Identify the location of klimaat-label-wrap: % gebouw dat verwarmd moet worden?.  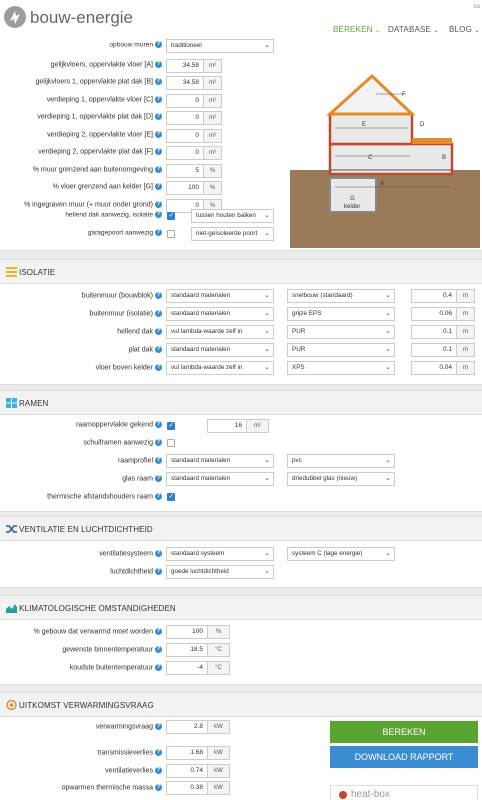
(81, 631).